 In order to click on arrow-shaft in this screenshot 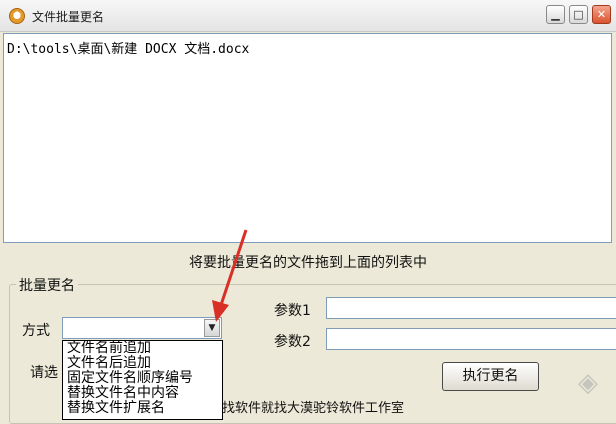, I will do `click(233, 267)`.